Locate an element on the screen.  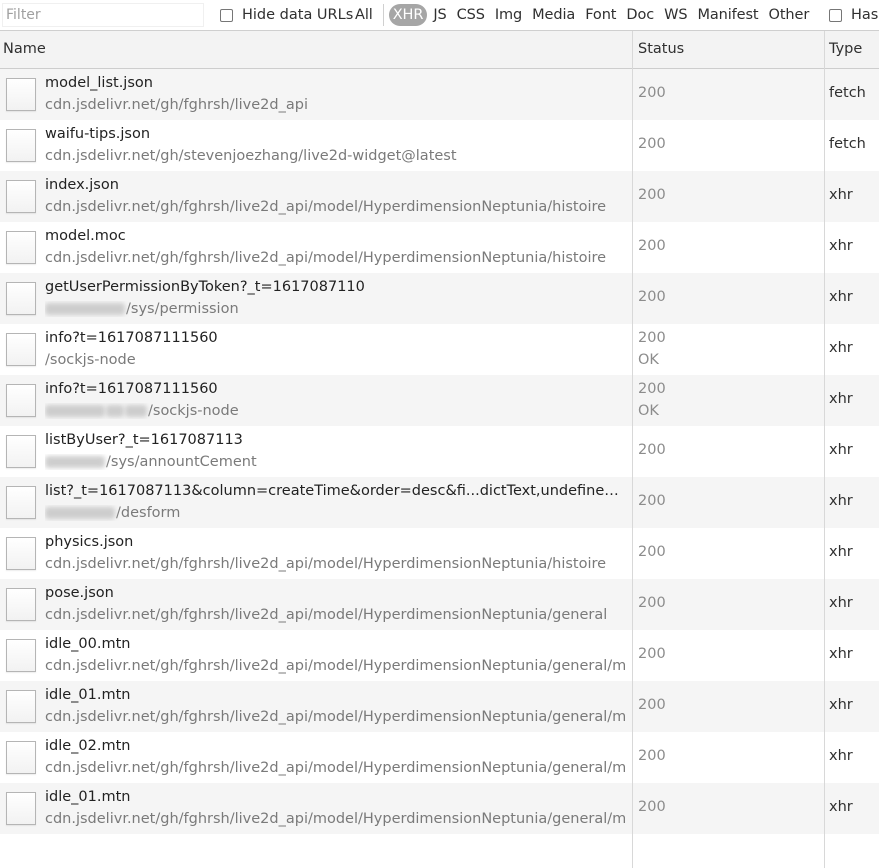
column-header-status: Status is located at coordinates (661, 49).